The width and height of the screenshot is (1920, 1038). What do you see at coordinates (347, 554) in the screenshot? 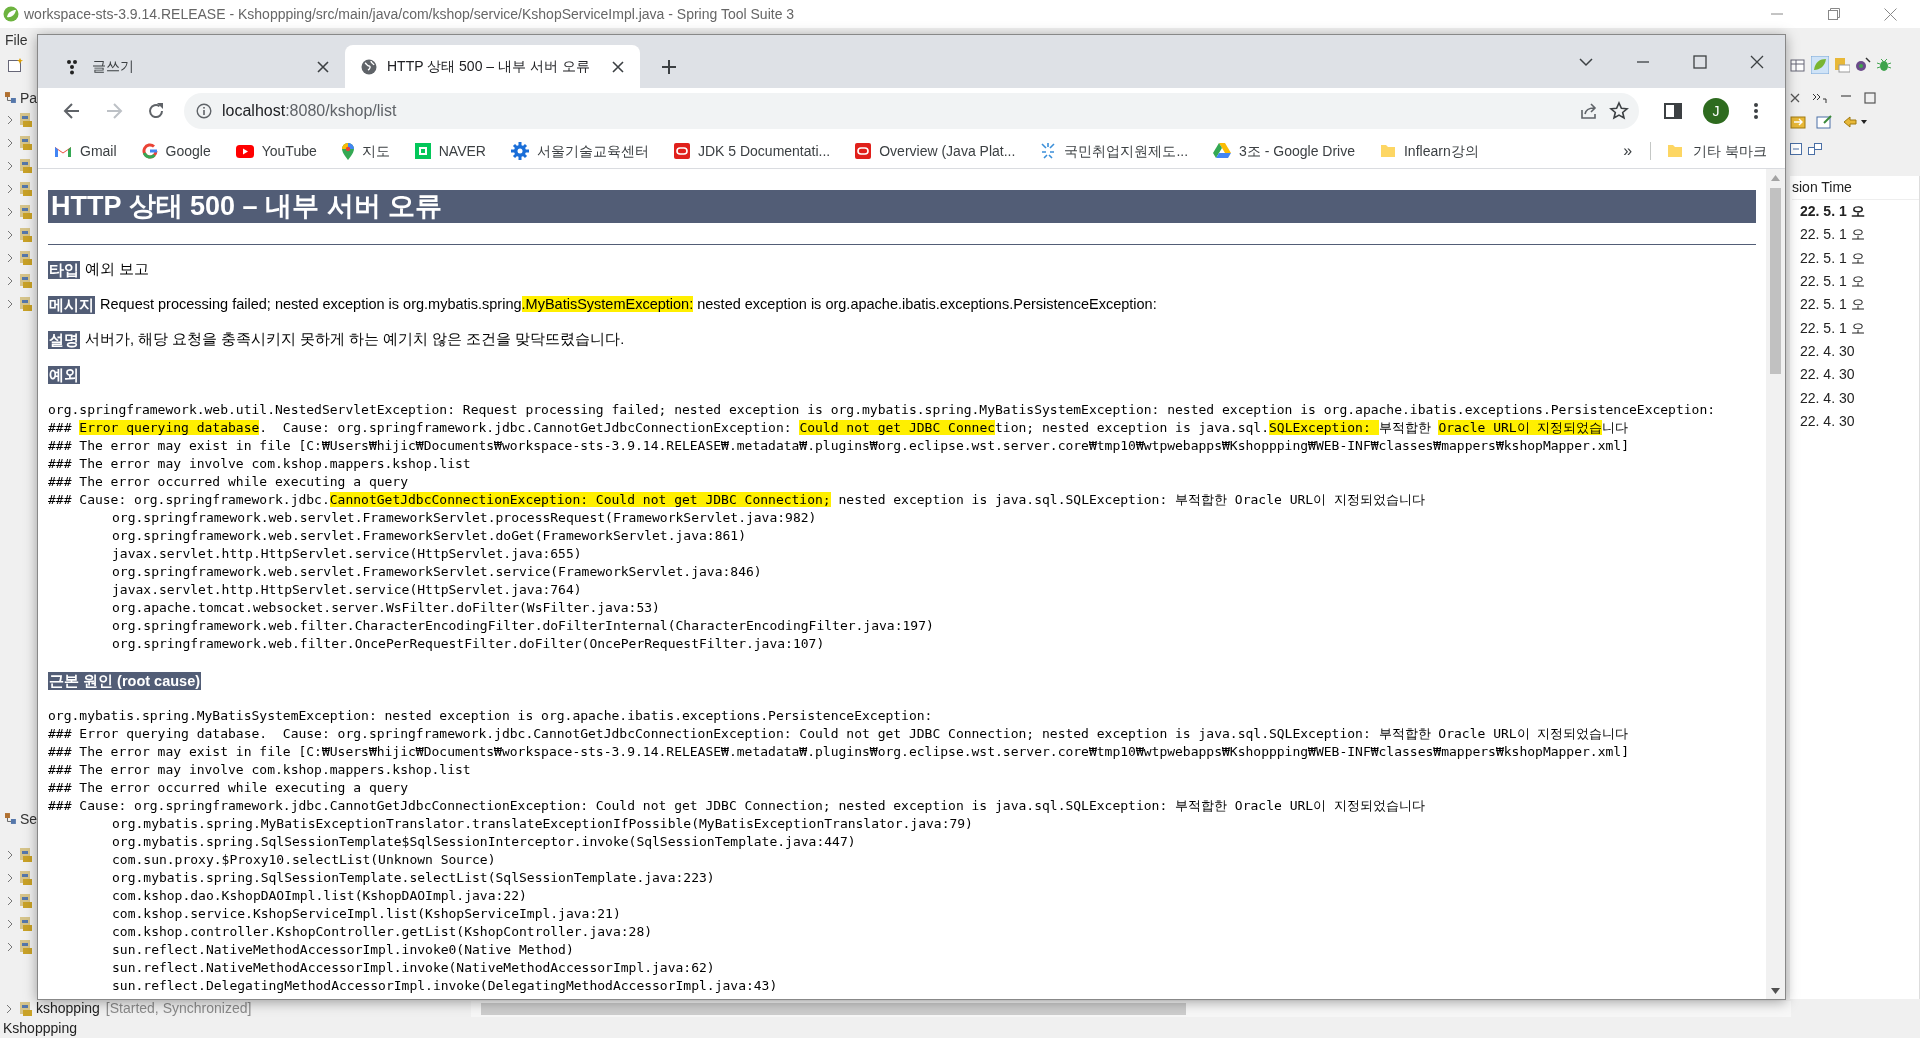
I see `stack-trace-line: javax.servlet.http.HttpServlet.service(HttpServlet.java:655)` at bounding box center [347, 554].